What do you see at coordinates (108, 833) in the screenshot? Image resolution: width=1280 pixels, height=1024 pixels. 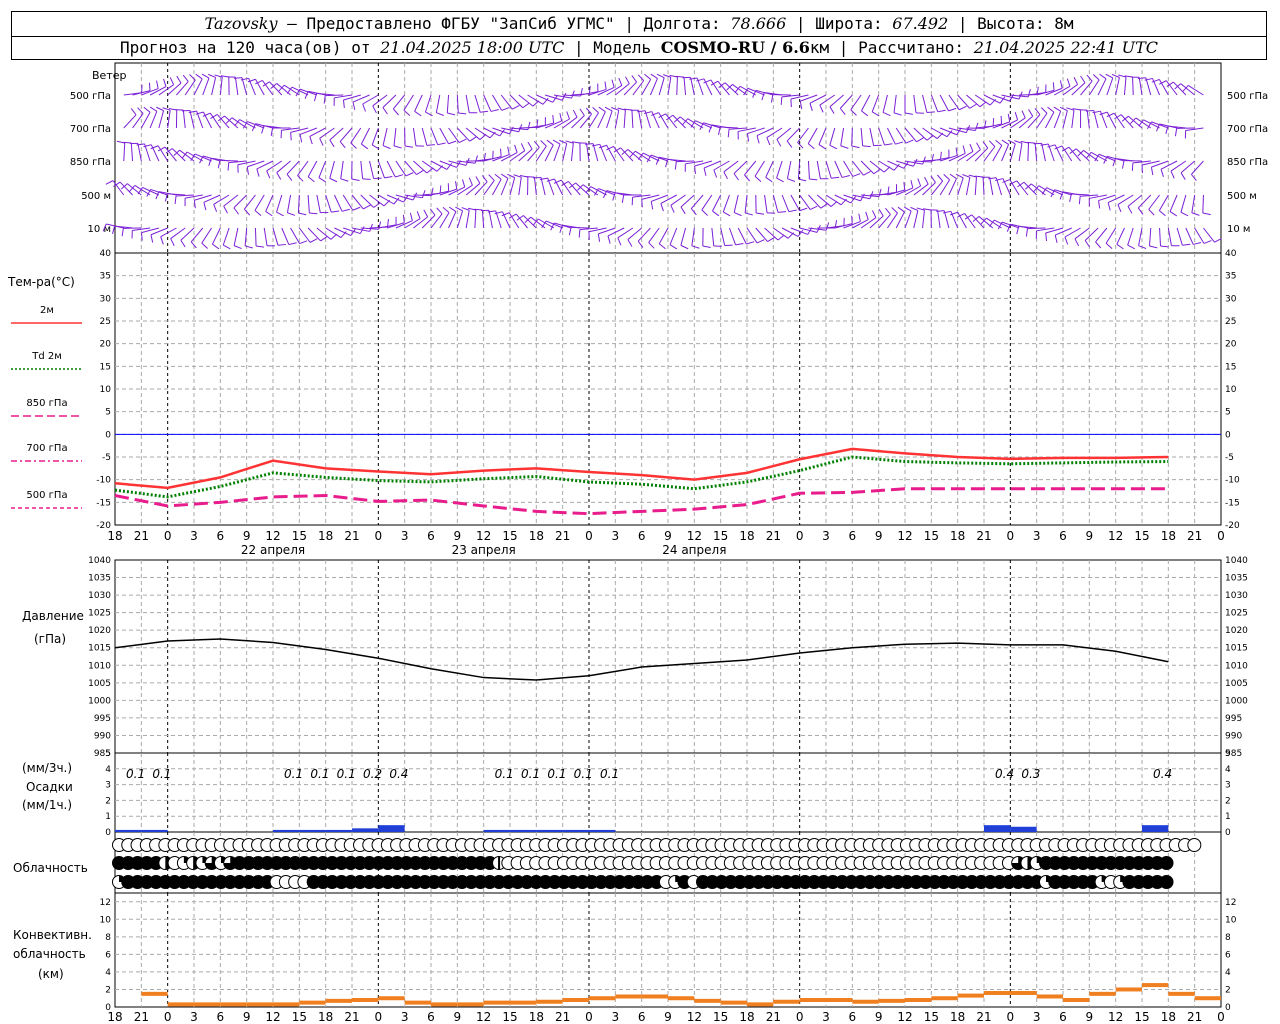 I see `precip-tick-left: 0` at bounding box center [108, 833].